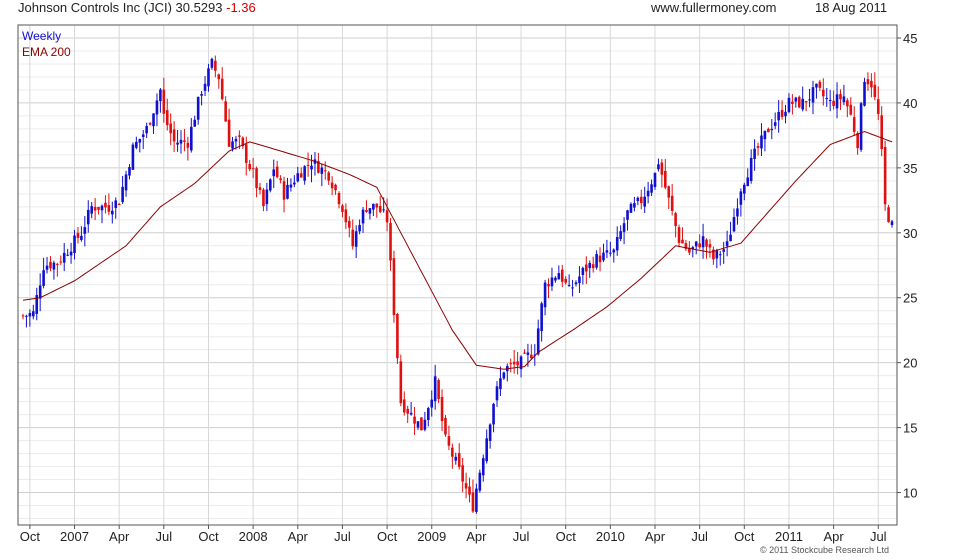 The width and height of the screenshot is (980, 560). What do you see at coordinates (910, 103) in the screenshot?
I see `y-tick-label: 40` at bounding box center [910, 103].